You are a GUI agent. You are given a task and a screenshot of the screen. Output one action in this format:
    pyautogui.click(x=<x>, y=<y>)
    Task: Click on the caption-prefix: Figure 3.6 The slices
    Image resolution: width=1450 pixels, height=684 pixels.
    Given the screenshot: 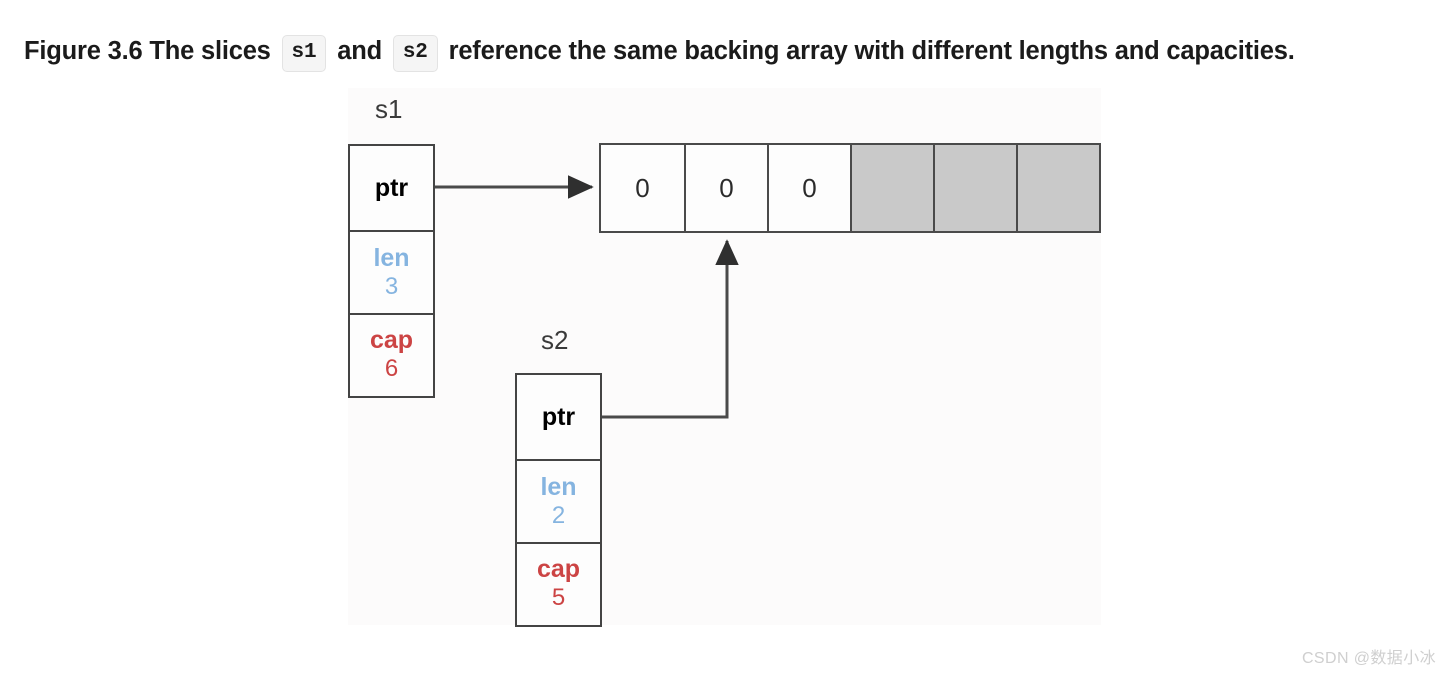 What is the action you would take?
    pyautogui.click(x=147, y=51)
    